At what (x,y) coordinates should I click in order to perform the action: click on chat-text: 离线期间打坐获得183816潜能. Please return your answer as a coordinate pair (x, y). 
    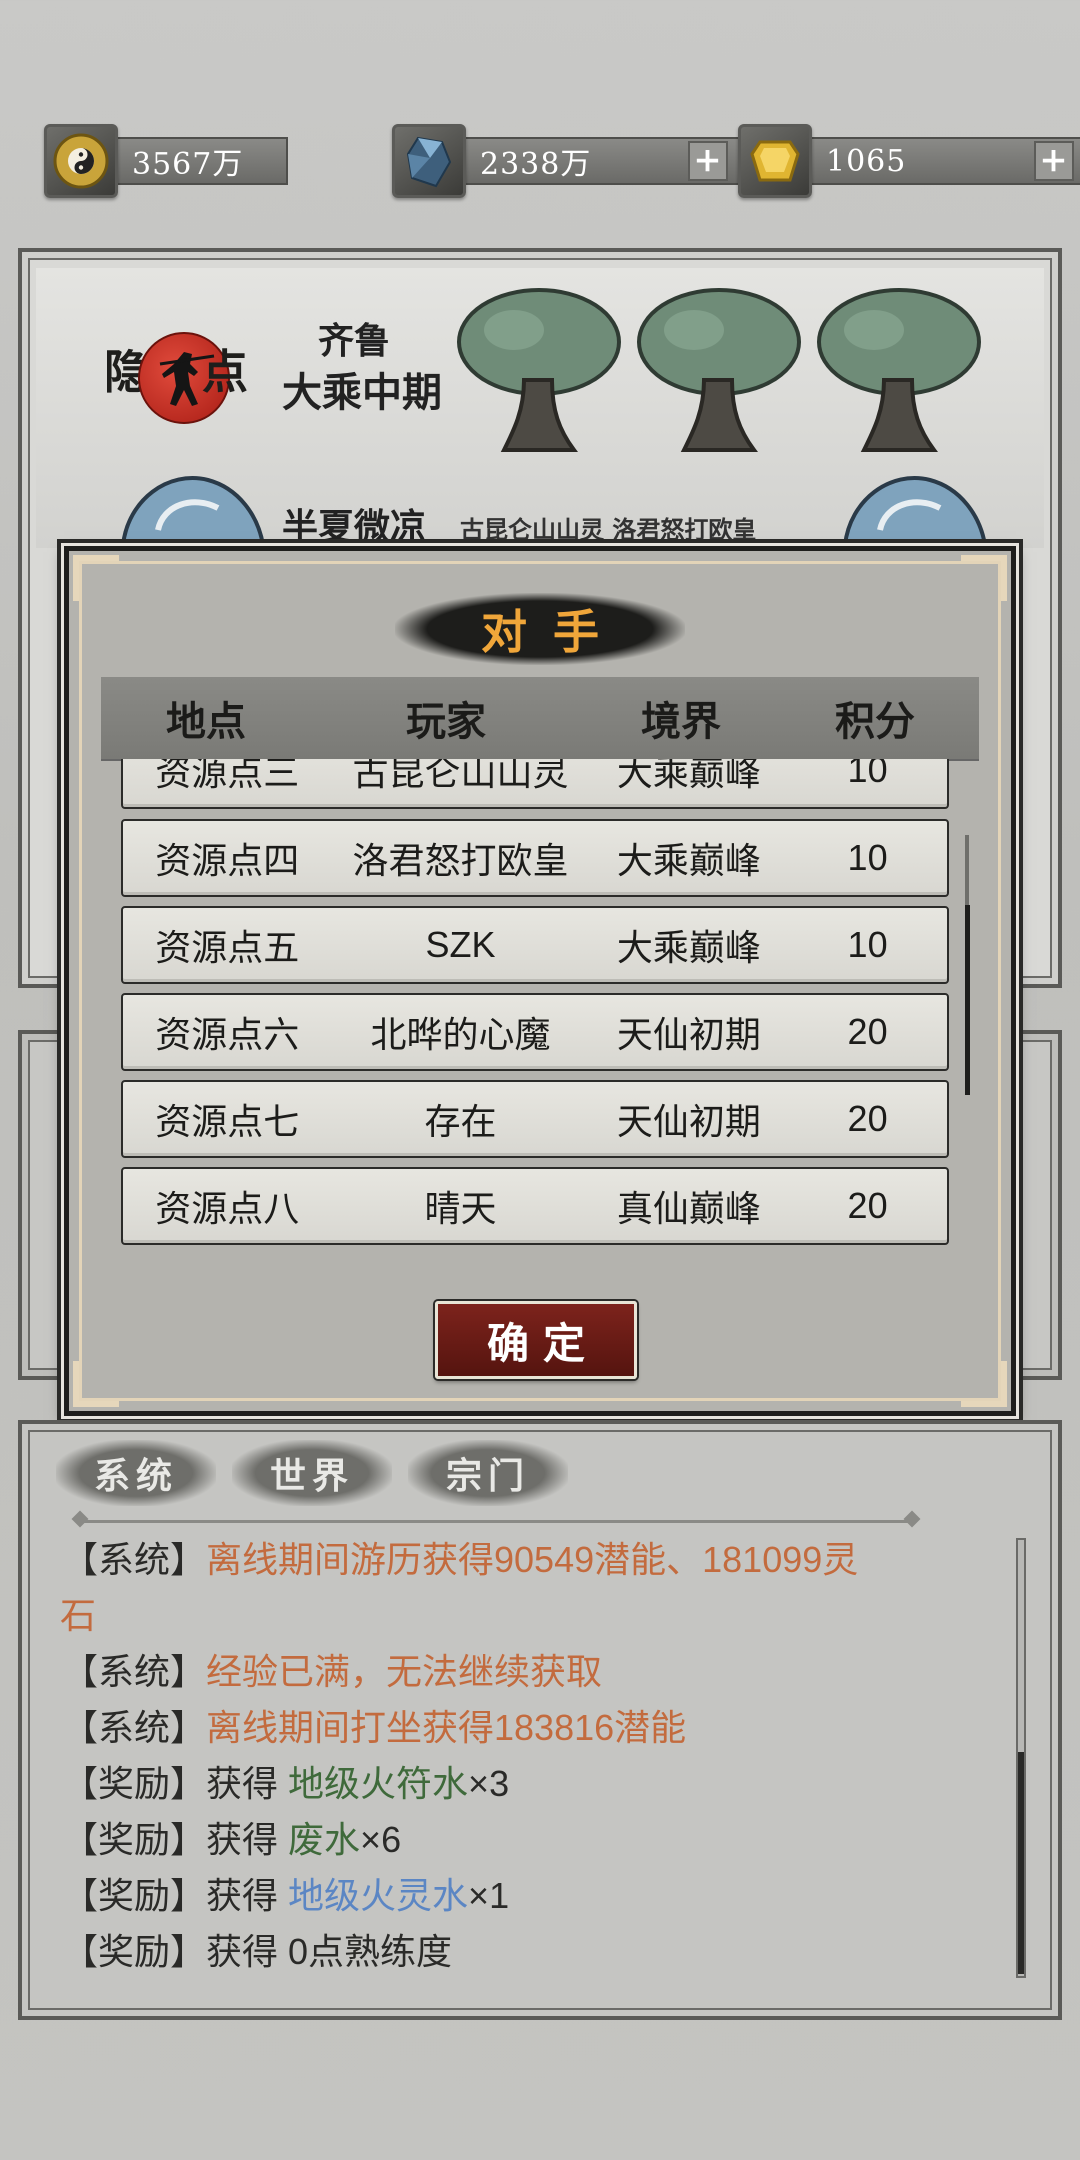
    Looking at the image, I should click on (446, 1727).